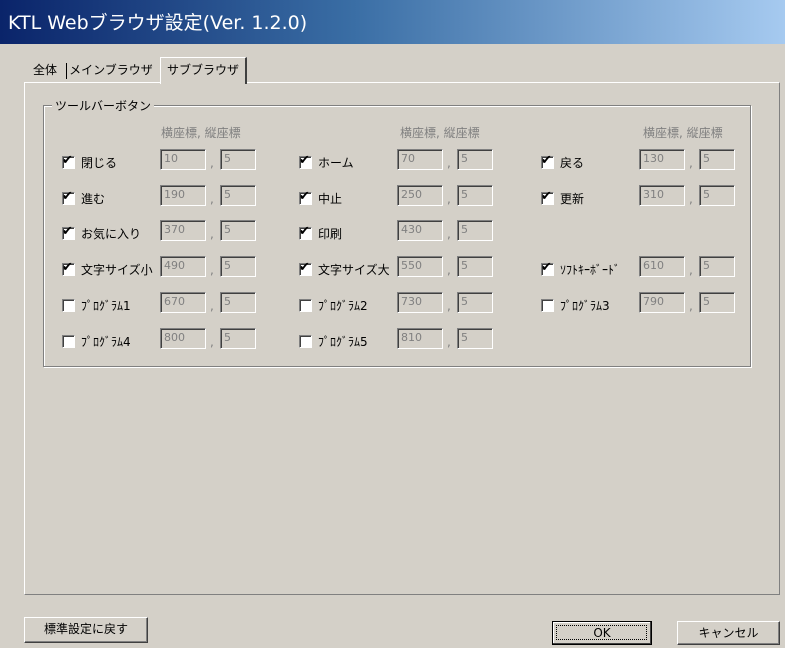 This screenshot has width=785, height=648. I want to click on x-coordinate-field: 190, so click(183, 195).